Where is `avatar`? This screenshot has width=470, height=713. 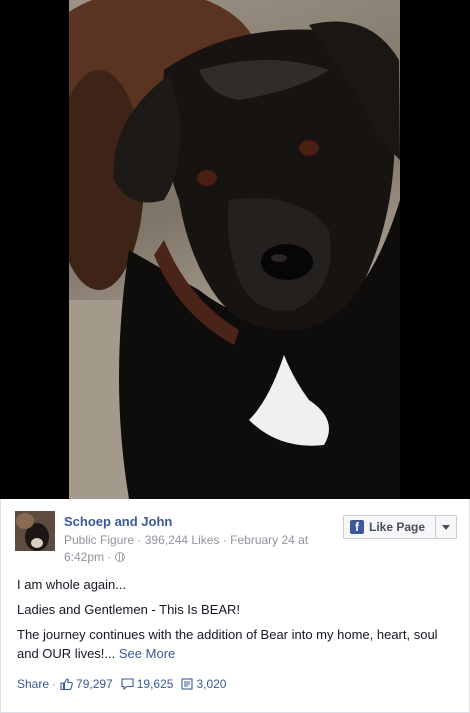
avatar is located at coordinates (35, 531).